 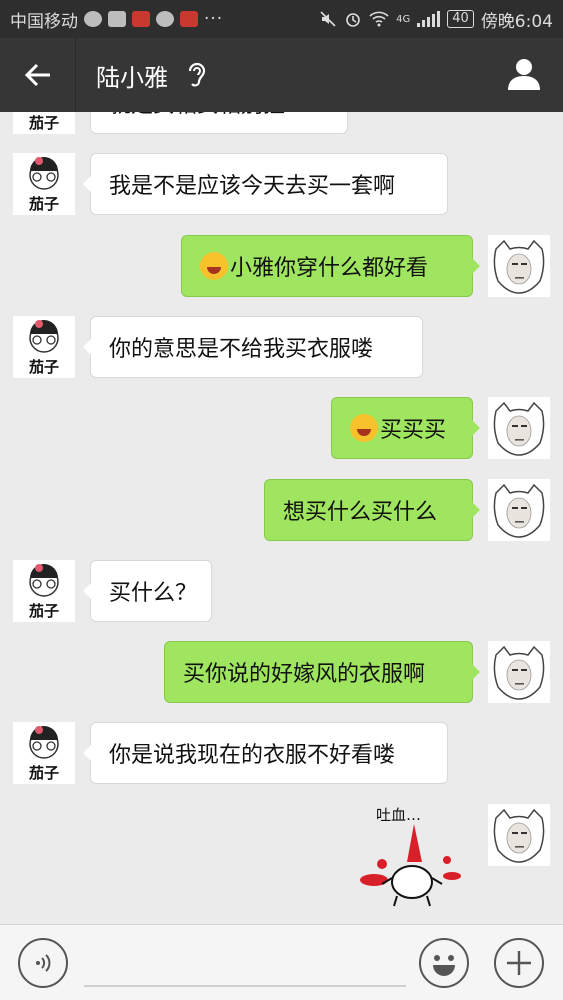 What do you see at coordinates (132, 77) in the screenshot?
I see `chat-title: 陆小雅` at bounding box center [132, 77].